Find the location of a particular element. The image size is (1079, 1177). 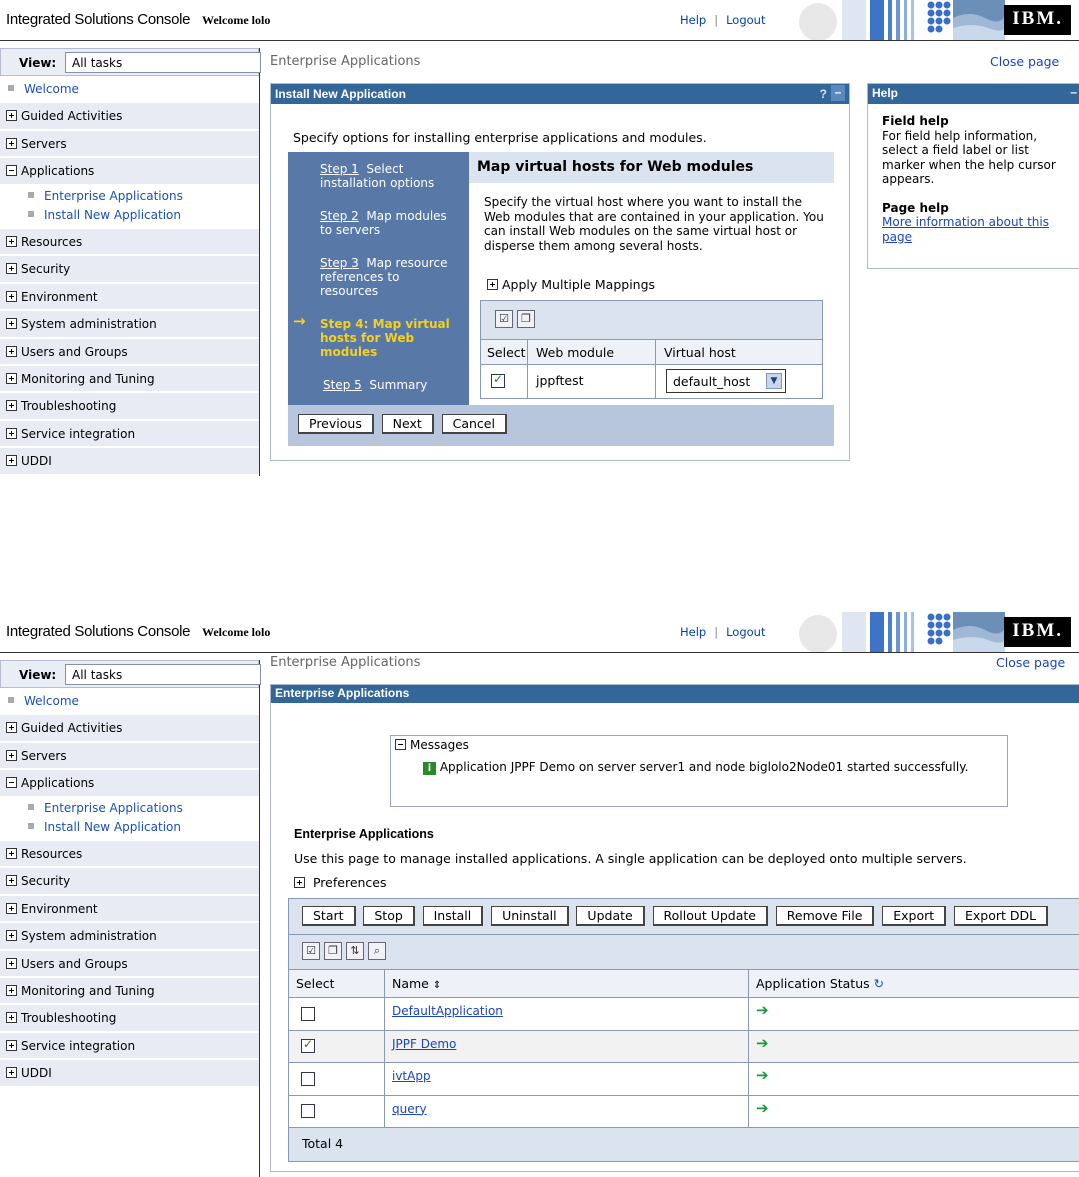

refresh-icon: ↻ is located at coordinates (879, 983).